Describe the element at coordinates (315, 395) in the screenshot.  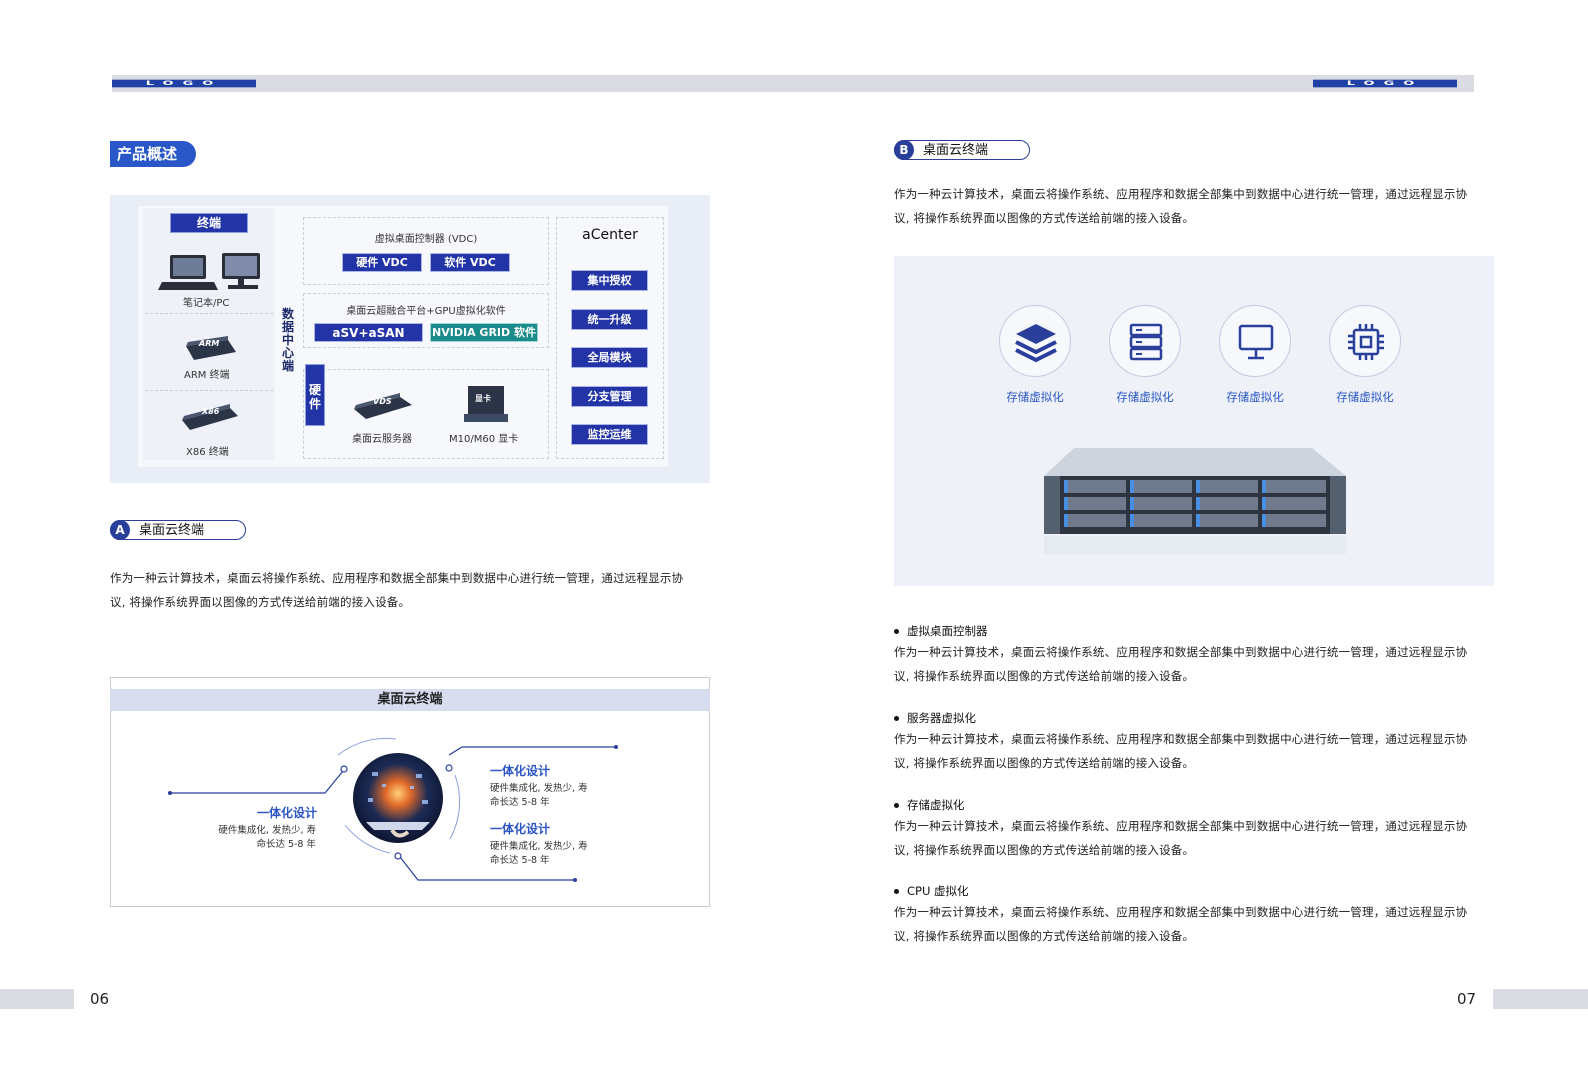
I see `hardware-label: 硬件` at that location.